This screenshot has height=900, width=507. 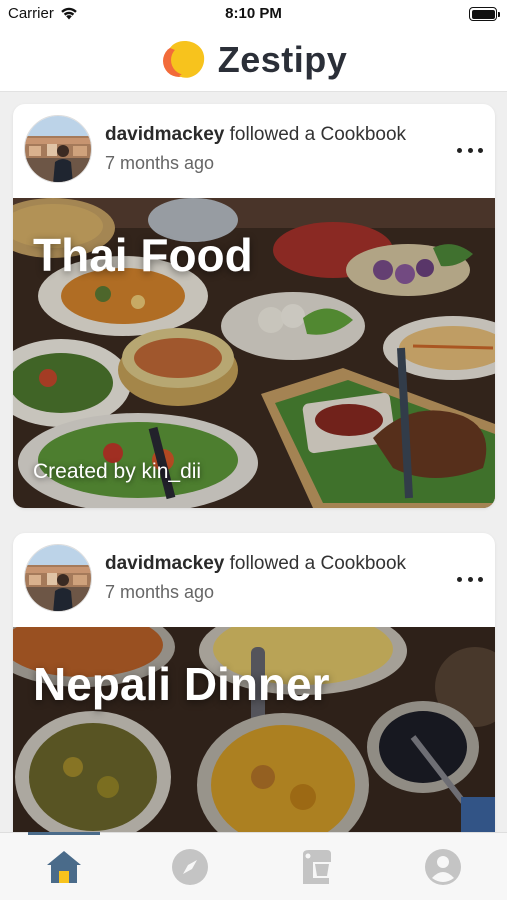 I want to click on app-title: Zestipy, so click(x=282, y=59).